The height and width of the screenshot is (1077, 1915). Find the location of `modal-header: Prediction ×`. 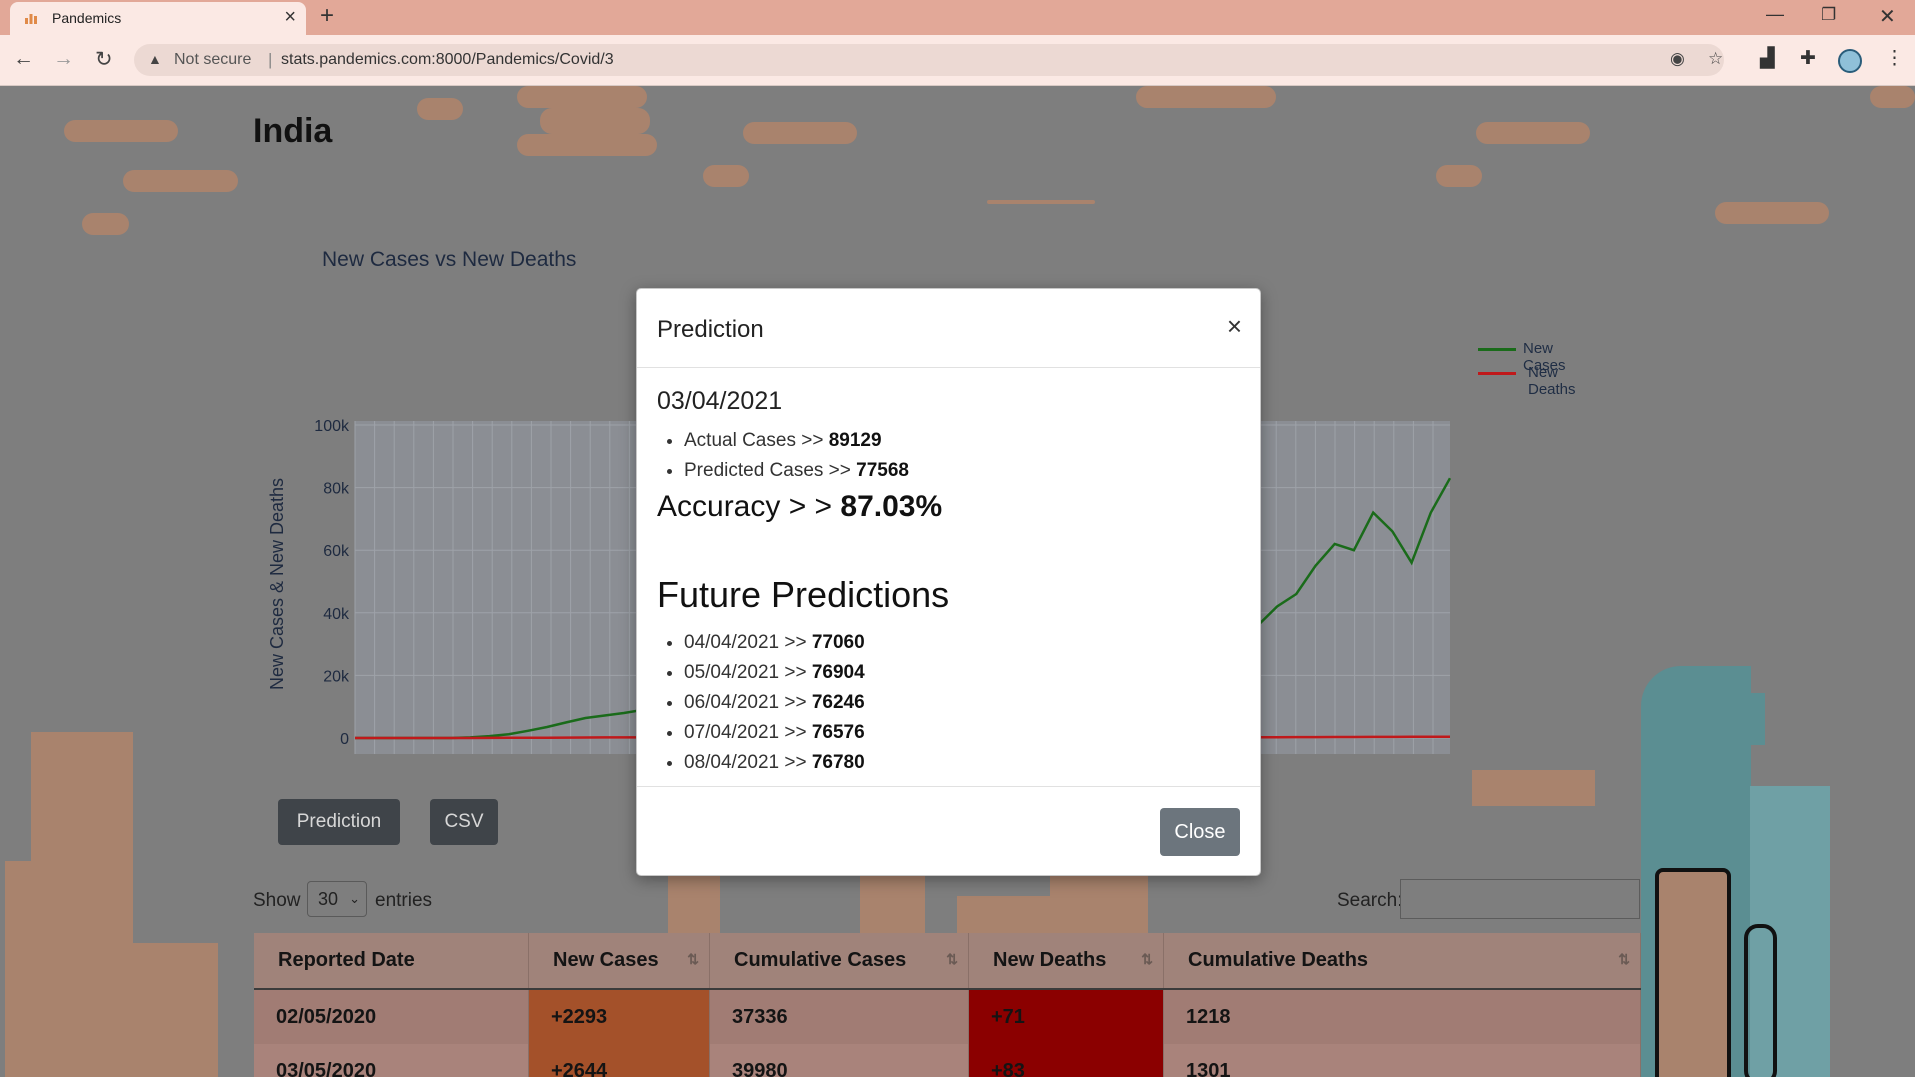

modal-header: Prediction × is located at coordinates (948, 328).